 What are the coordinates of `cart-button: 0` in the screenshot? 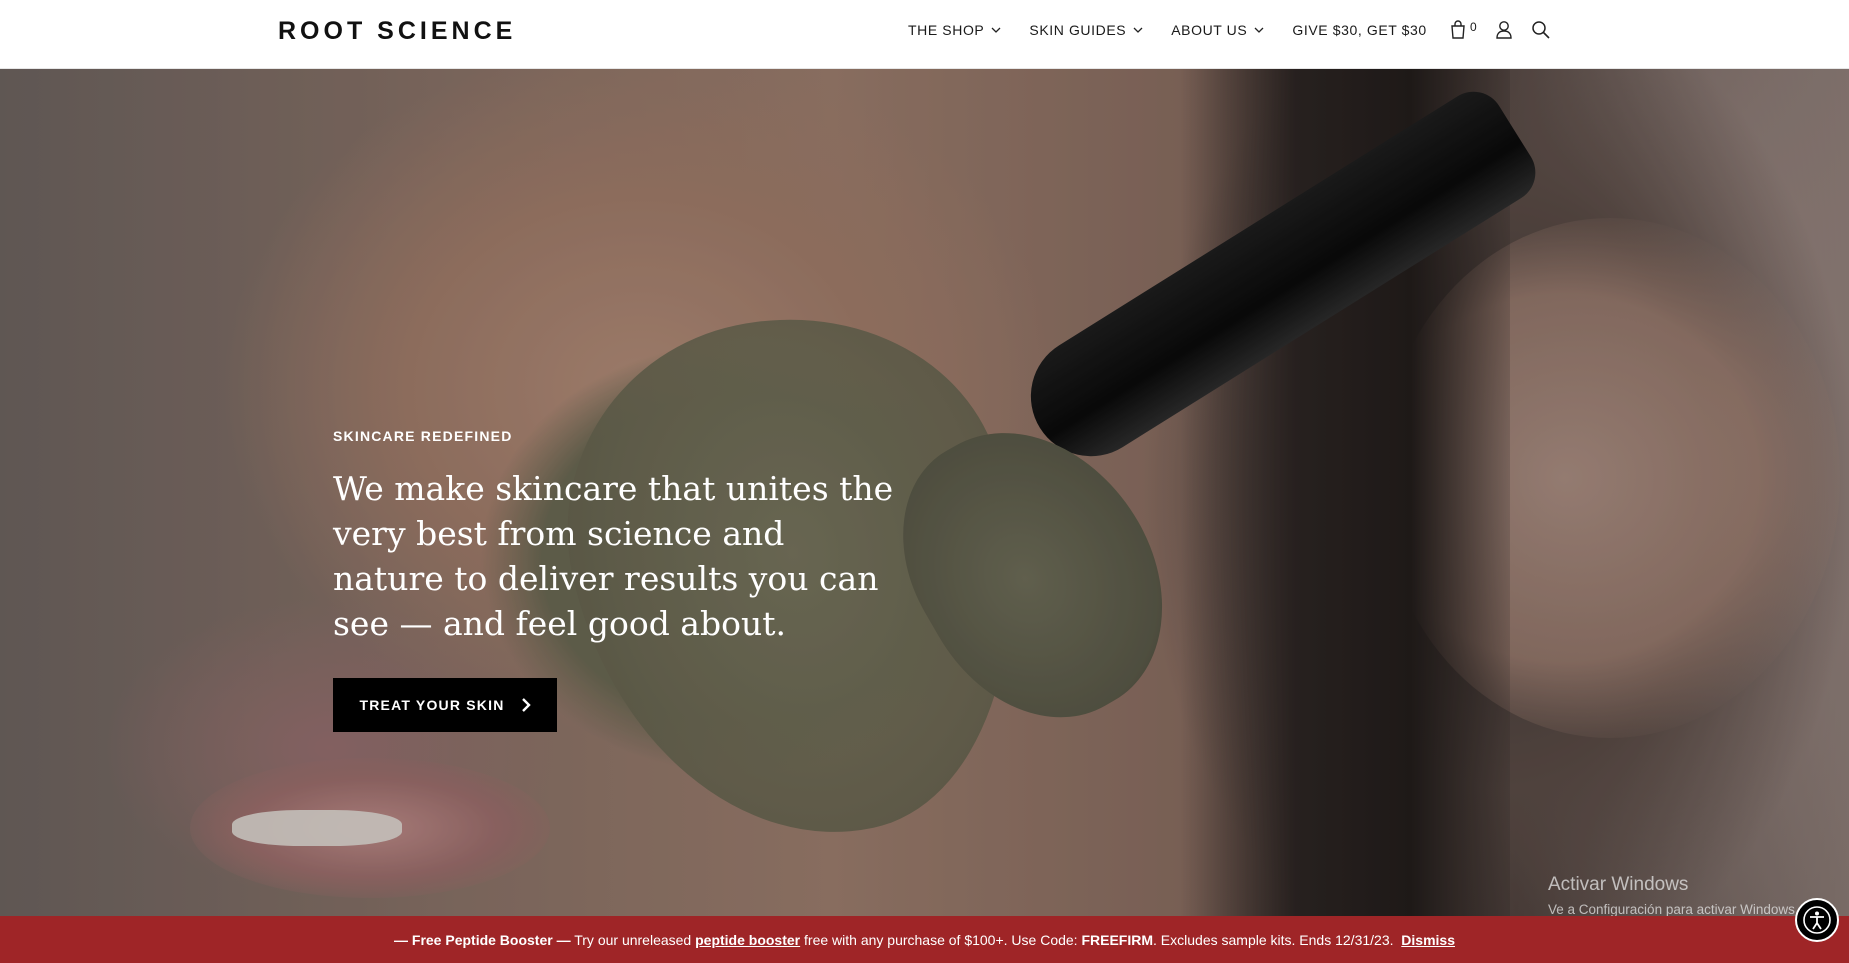 It's located at (1463, 29).